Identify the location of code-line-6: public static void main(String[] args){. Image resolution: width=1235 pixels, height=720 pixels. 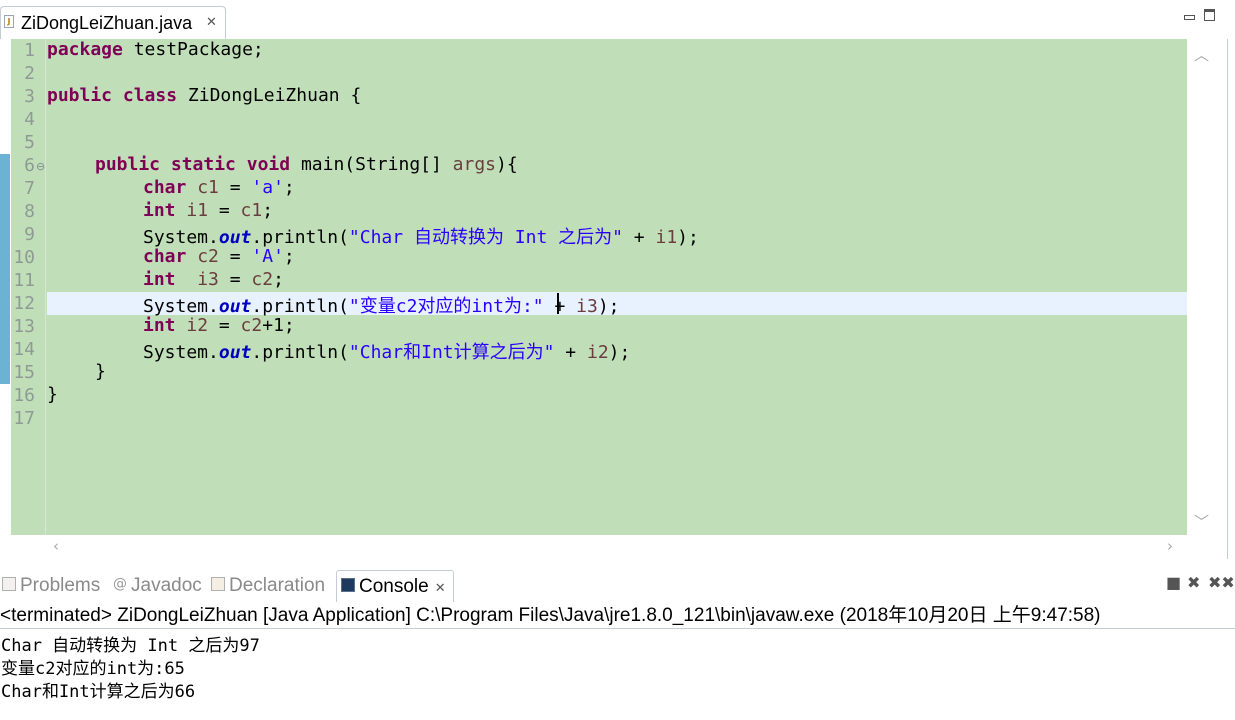
(306, 164).